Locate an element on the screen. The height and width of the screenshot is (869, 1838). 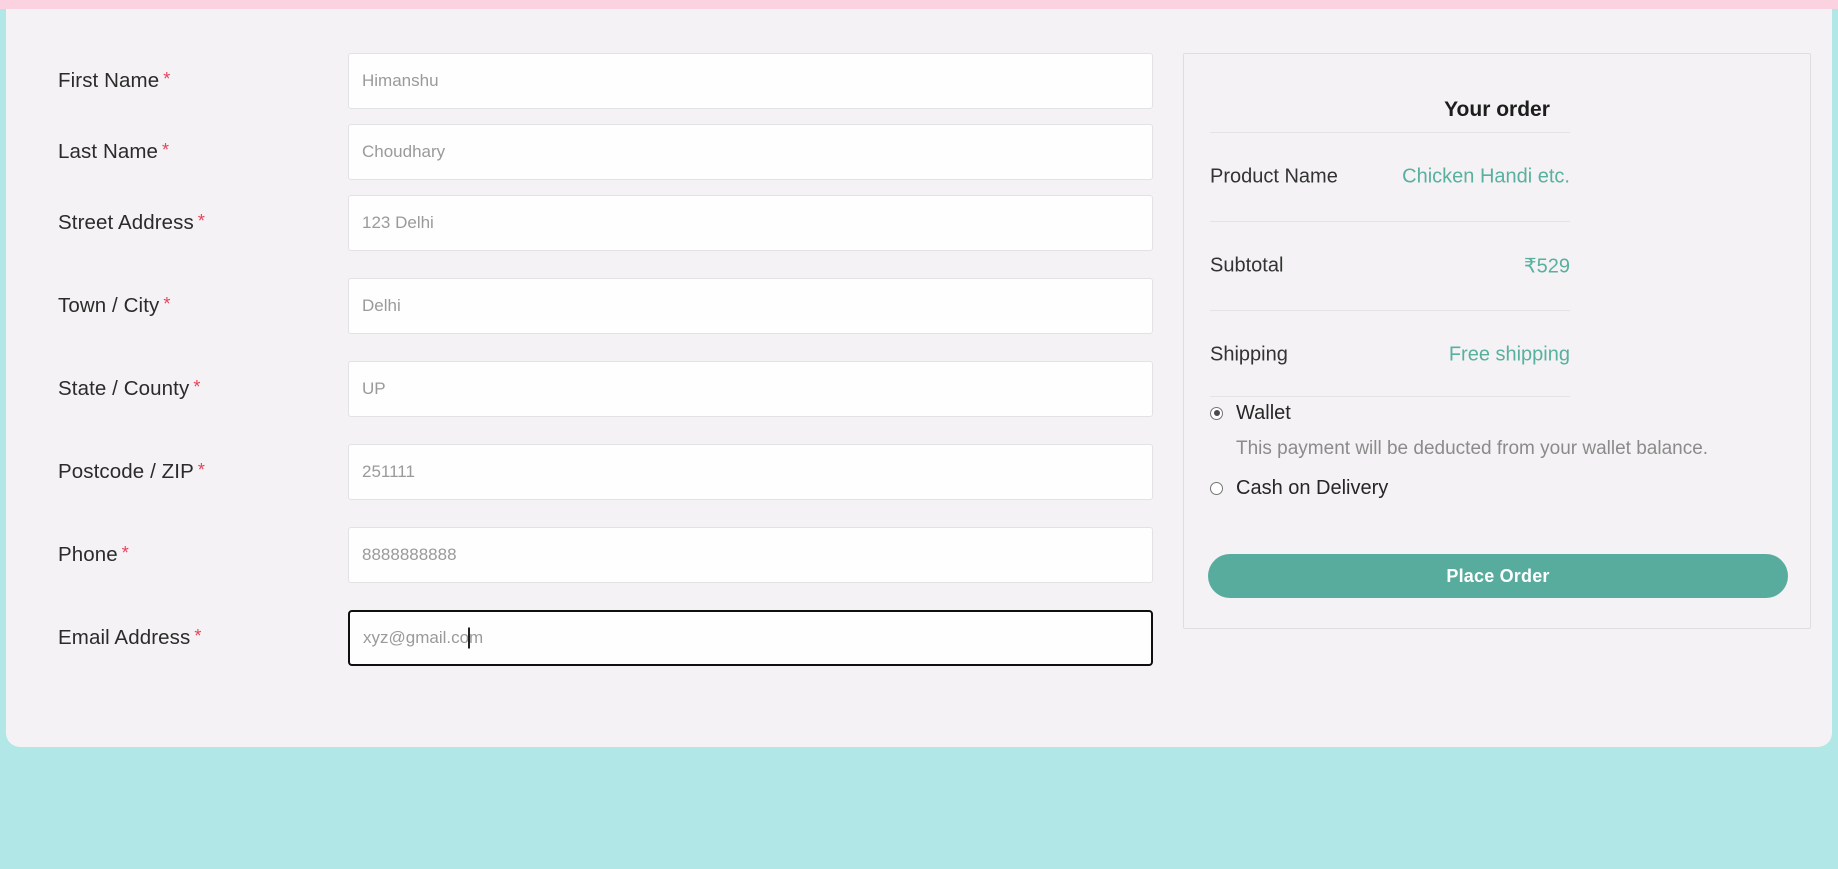
form-row-first-name: First Name * is located at coordinates (579, 81).